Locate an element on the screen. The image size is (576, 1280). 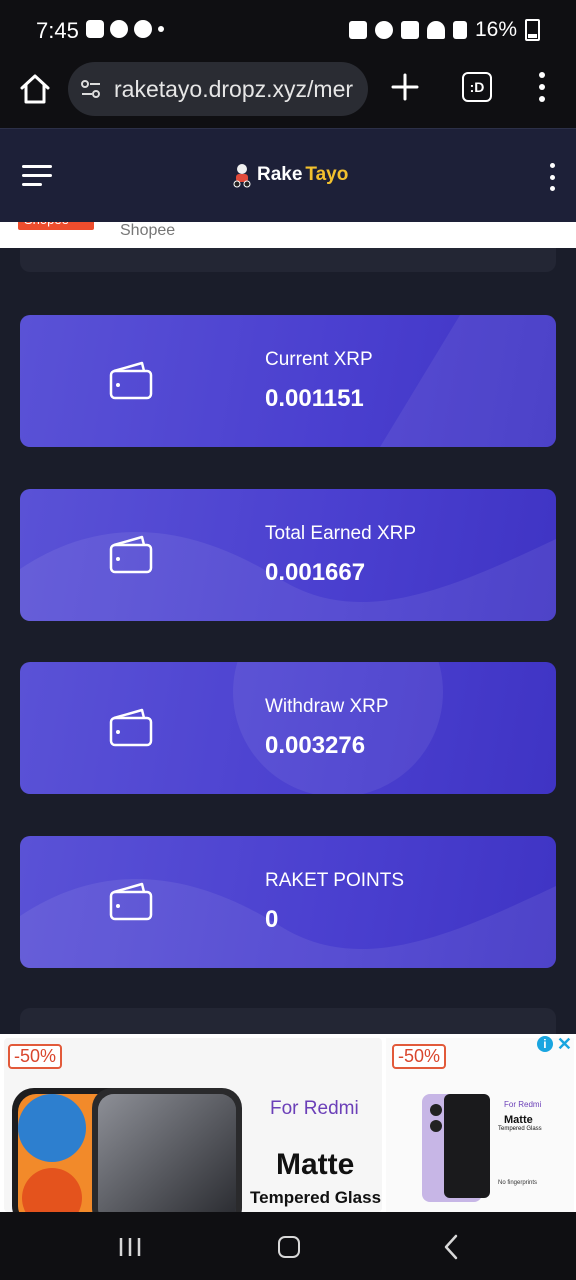
home-nav-icon is located at coordinates (289, 1247).